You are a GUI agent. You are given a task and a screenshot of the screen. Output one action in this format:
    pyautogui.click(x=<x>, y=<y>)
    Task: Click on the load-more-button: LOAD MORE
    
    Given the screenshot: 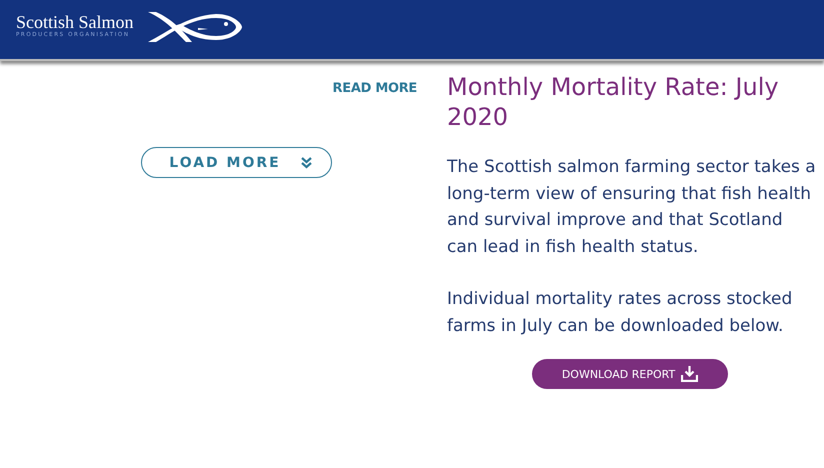 What is the action you would take?
    pyautogui.click(x=236, y=162)
    